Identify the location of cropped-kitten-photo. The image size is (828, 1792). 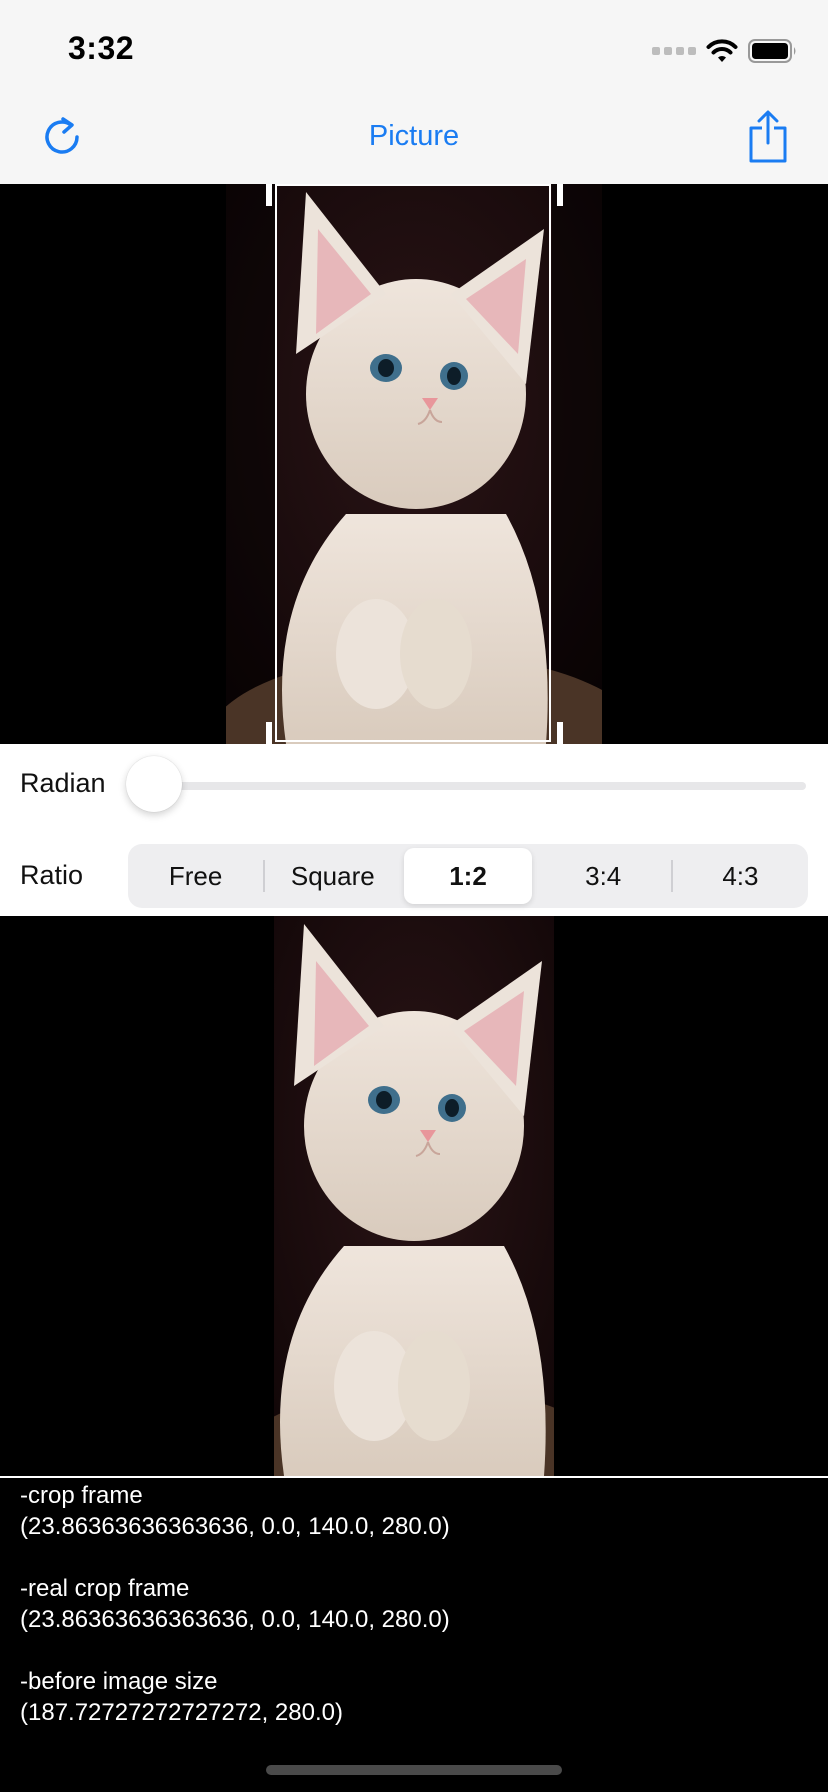
(414, 1196).